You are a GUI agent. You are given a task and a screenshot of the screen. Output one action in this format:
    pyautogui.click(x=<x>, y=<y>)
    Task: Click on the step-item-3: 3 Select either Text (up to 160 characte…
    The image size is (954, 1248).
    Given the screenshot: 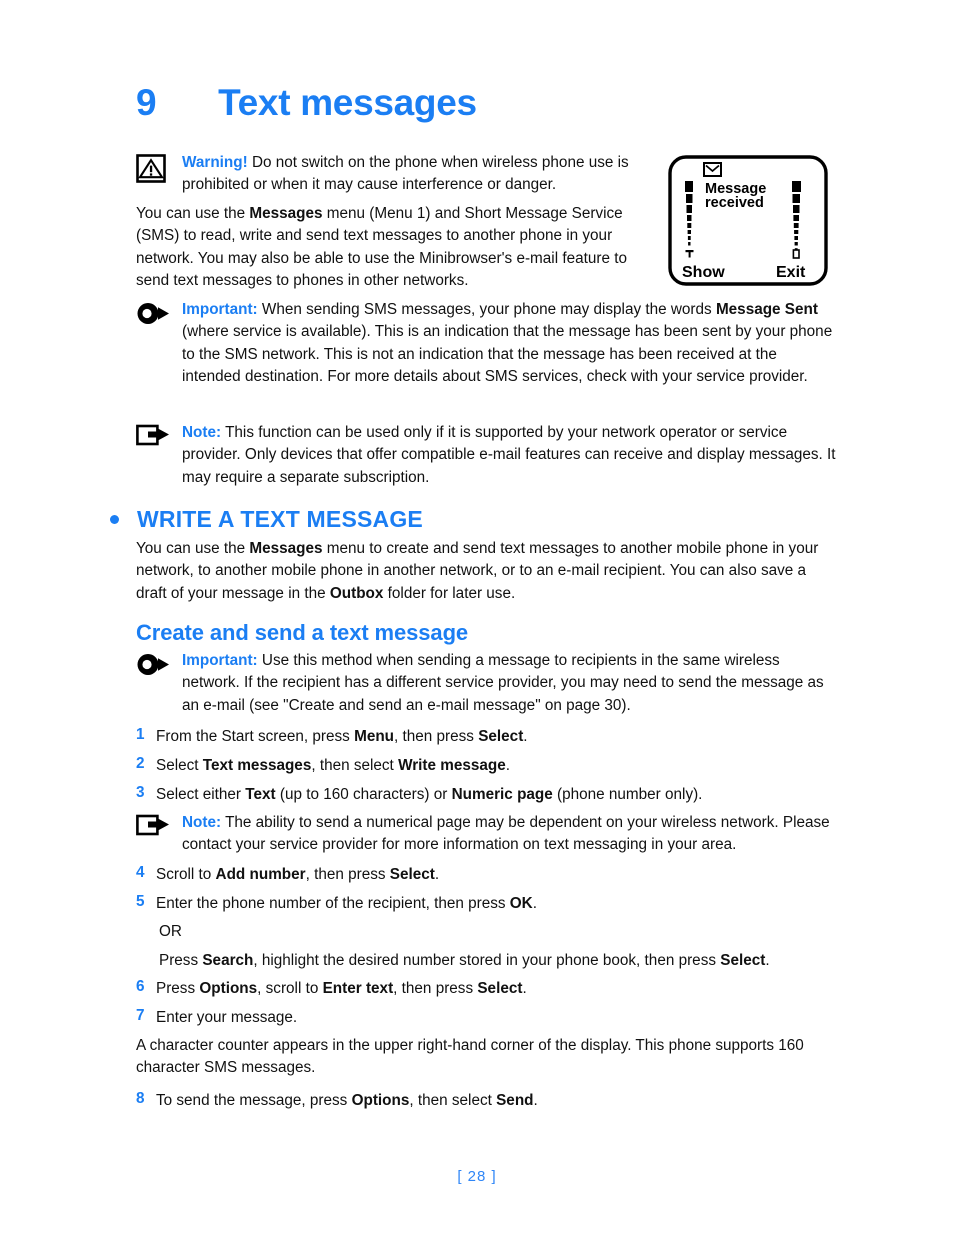 What is the action you would take?
    pyautogui.click(x=486, y=795)
    